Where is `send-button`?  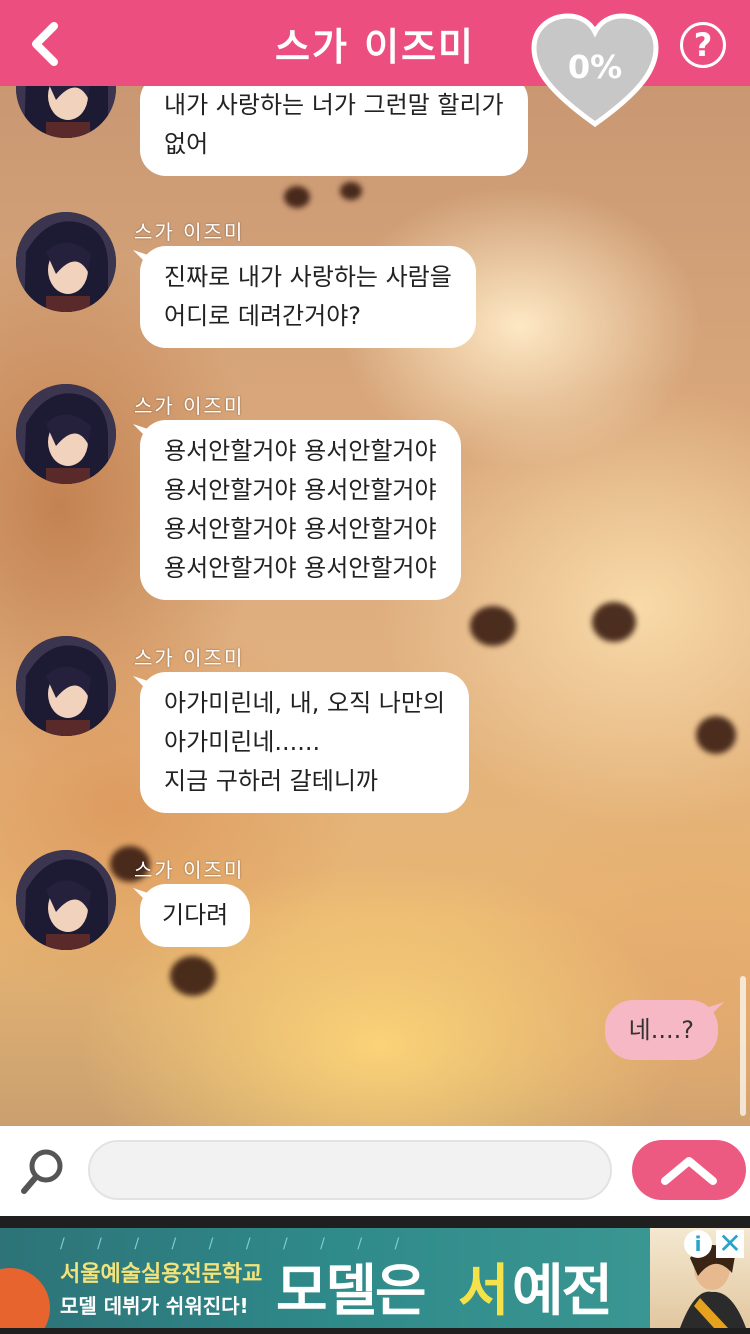 send-button is located at coordinates (689, 1170).